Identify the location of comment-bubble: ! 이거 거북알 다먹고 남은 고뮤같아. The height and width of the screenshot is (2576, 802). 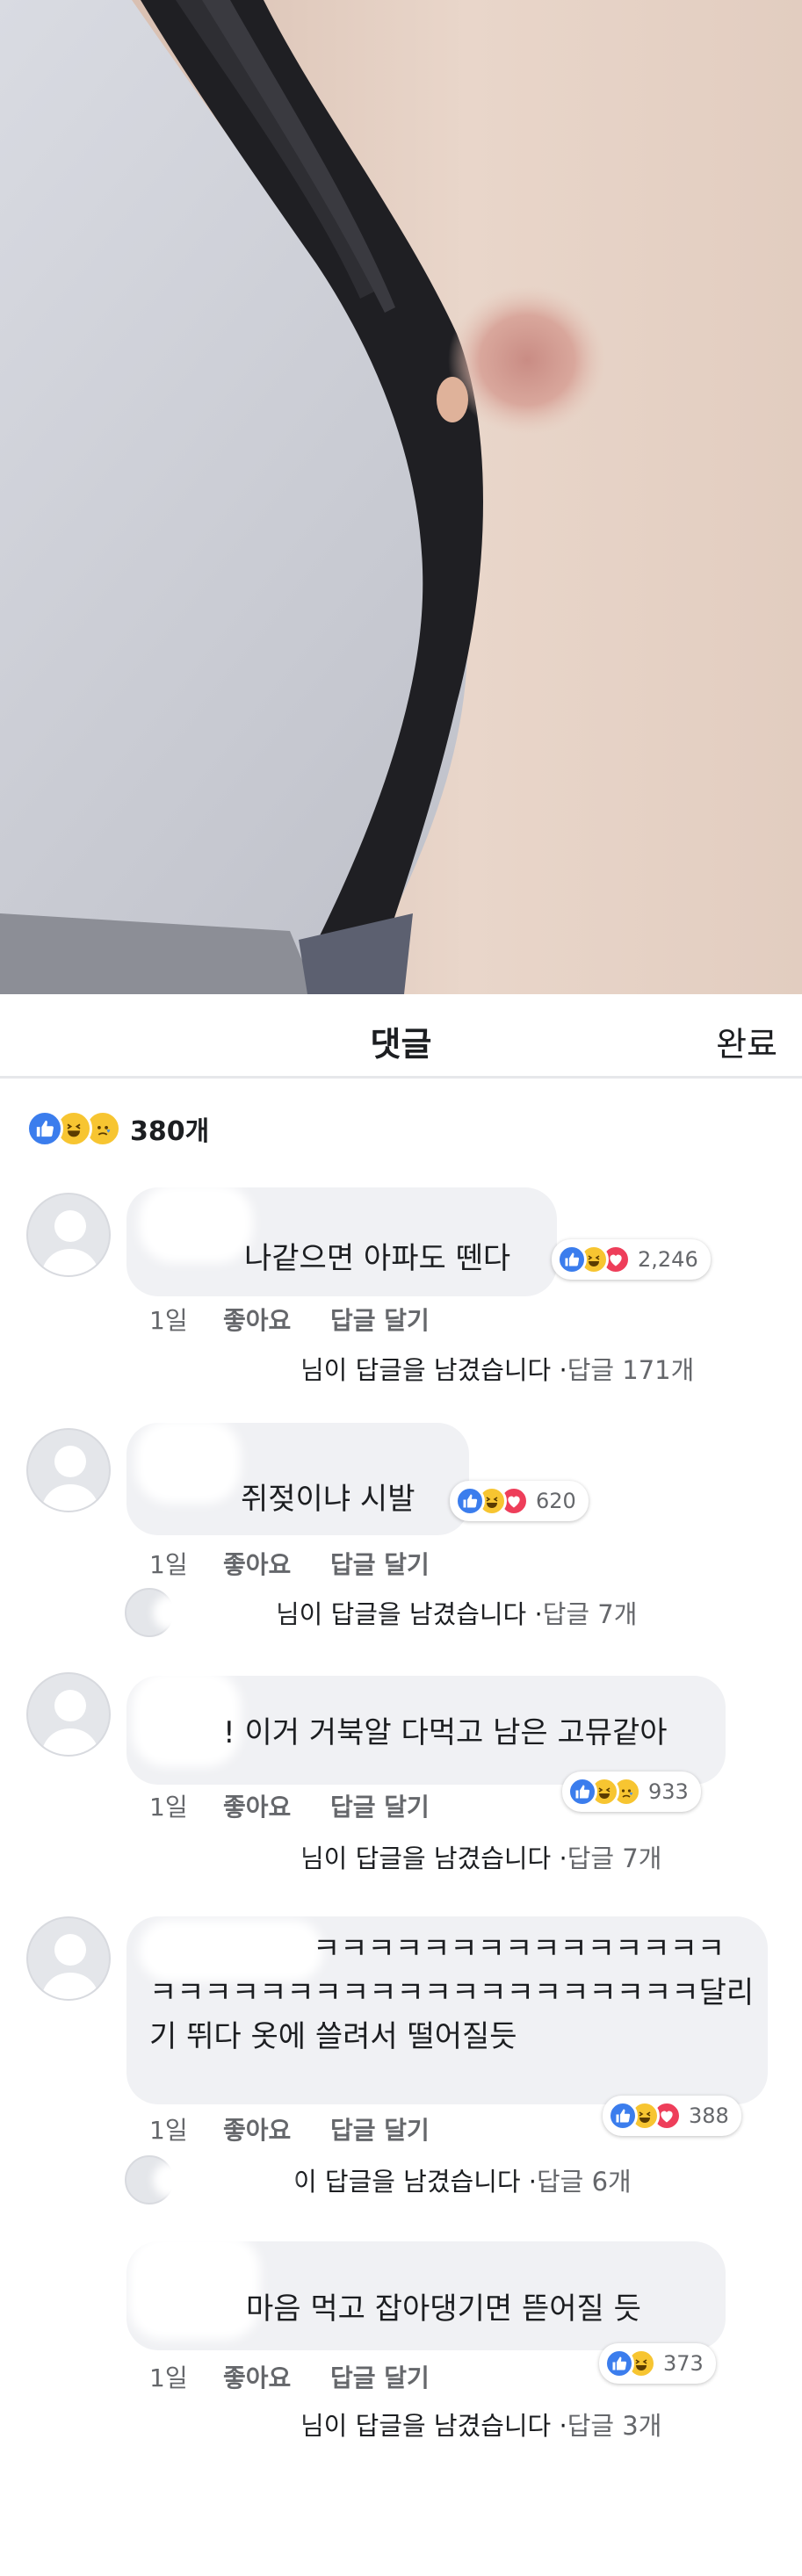
(426, 1727).